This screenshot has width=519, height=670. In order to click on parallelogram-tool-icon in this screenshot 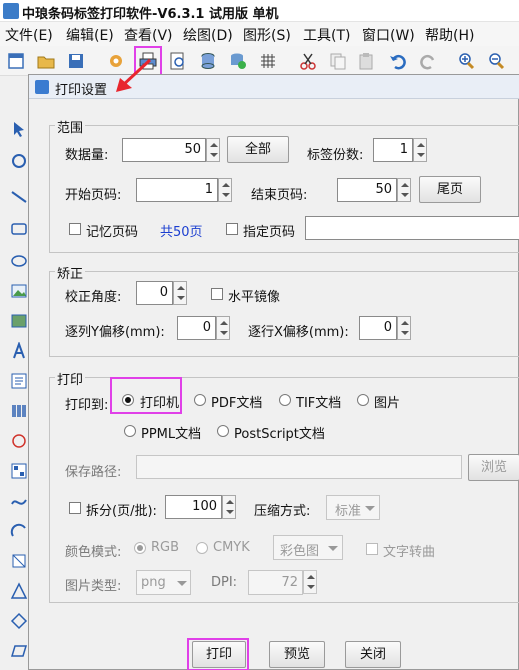, I will do `click(19, 651)`.